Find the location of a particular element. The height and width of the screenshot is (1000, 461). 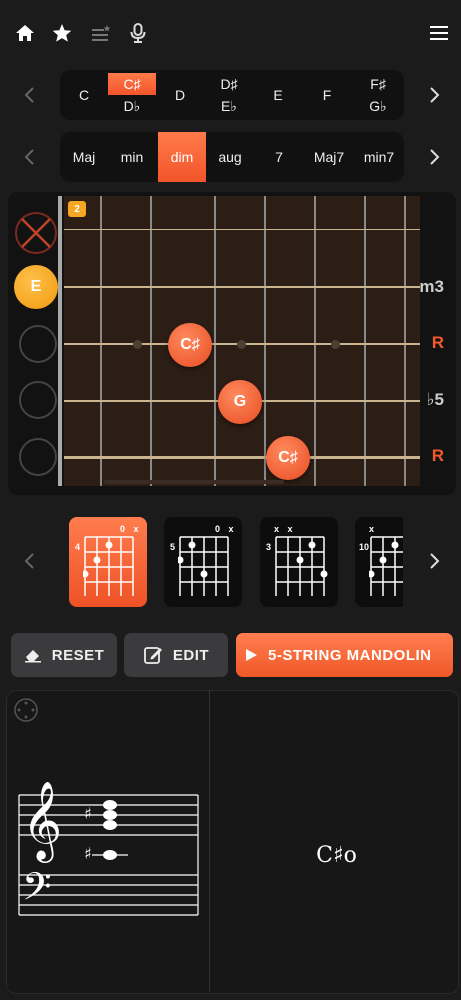

root-next-arrow-icon is located at coordinates (434, 95).